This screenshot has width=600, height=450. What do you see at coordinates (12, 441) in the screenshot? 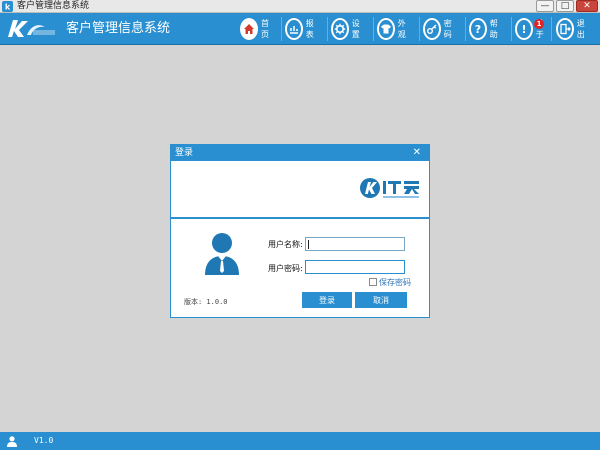
I see `user-icon` at bounding box center [12, 441].